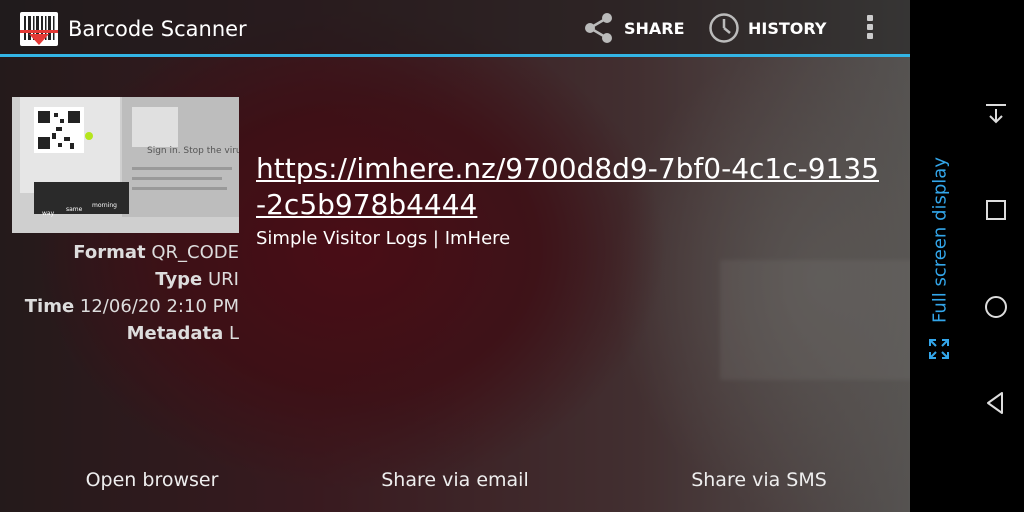 The width and height of the screenshot is (1024, 512). I want to click on result-page-title: Simple Visitor Logs | ImHere, so click(383, 238).